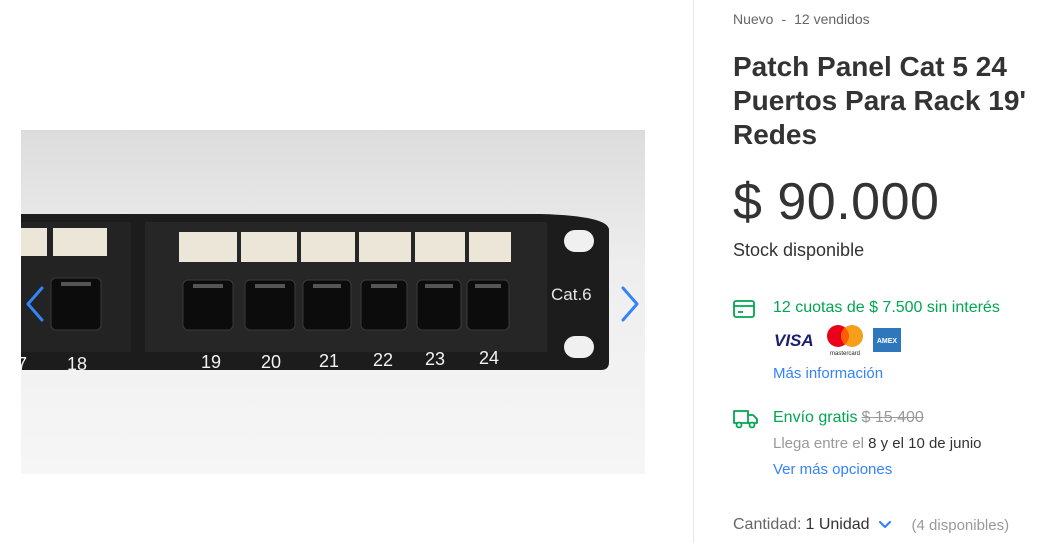  What do you see at coordinates (271, 362) in the screenshot?
I see `port-number: 20` at bounding box center [271, 362].